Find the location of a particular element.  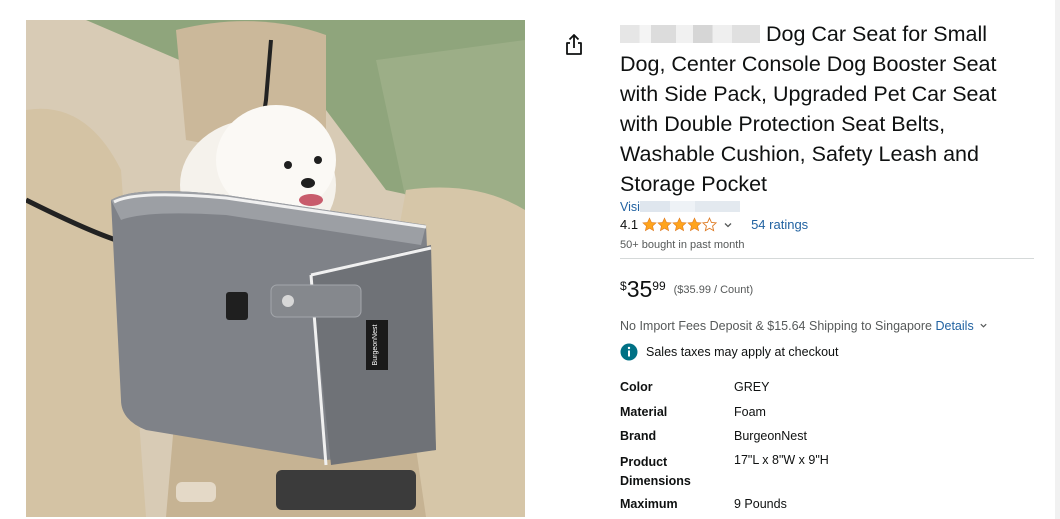

rating-row: 4.1 54 ratings is located at coordinates (714, 224).